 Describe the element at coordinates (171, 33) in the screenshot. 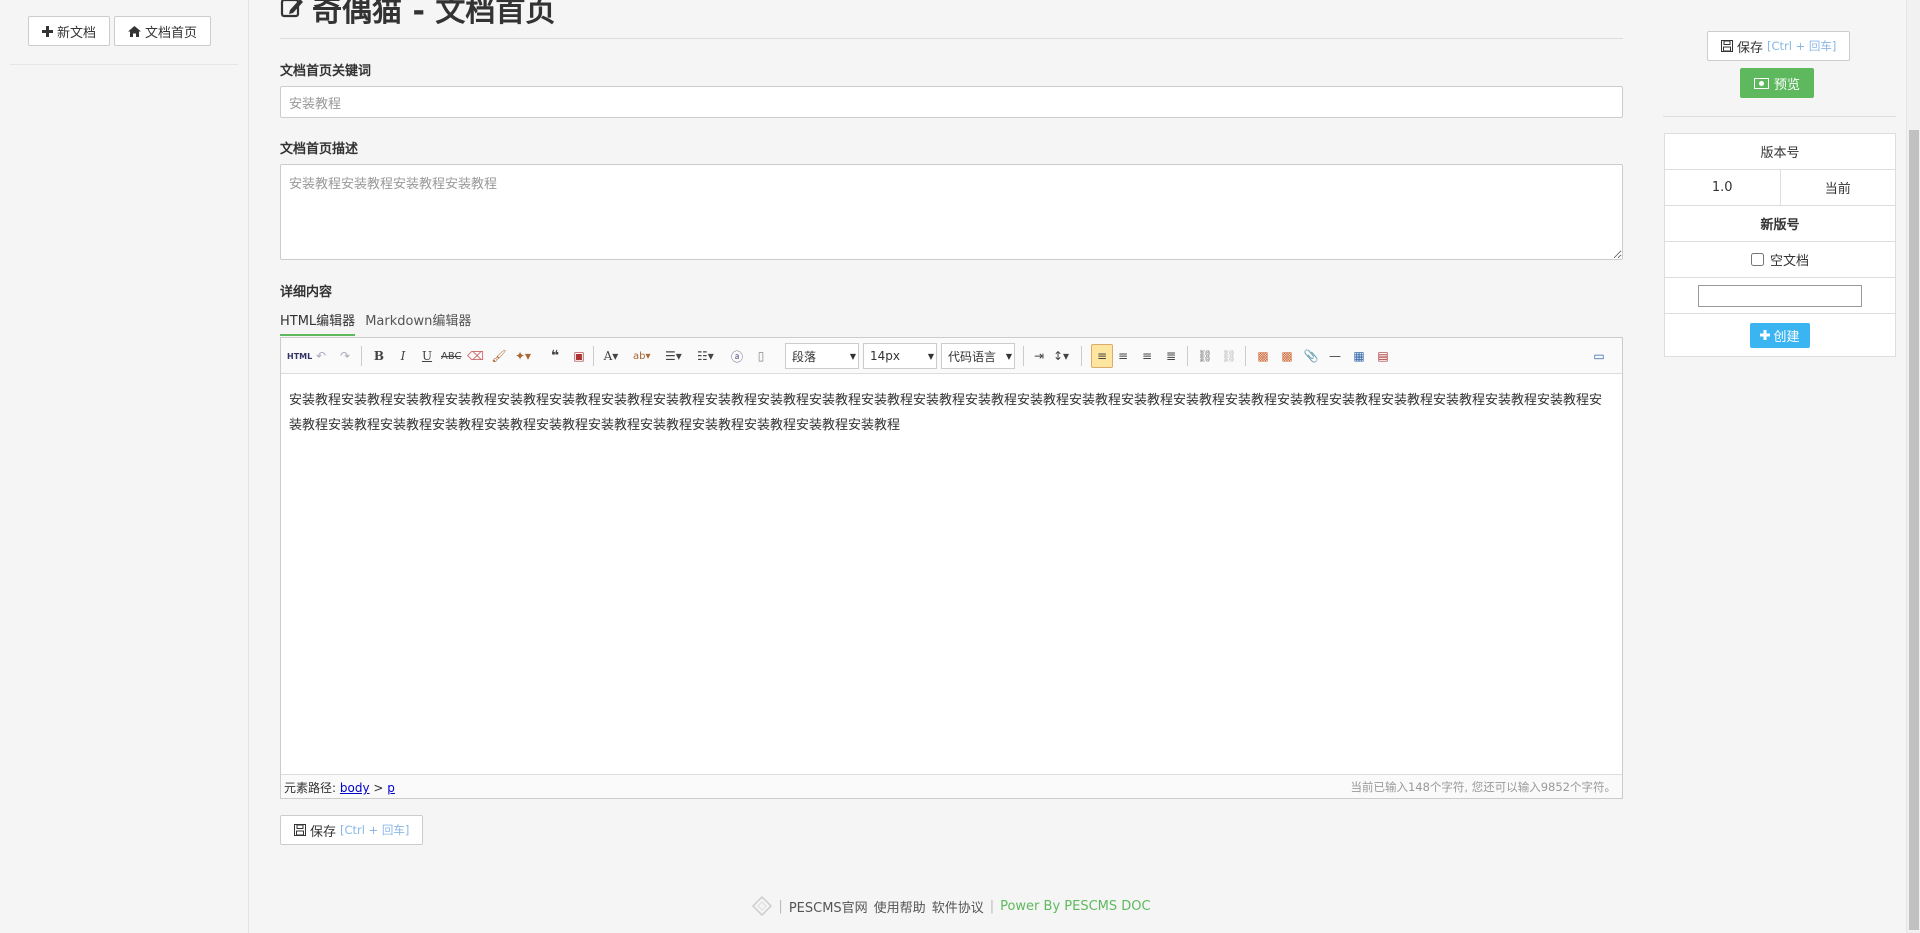

I see `doc-home-label: 文档首页` at that location.